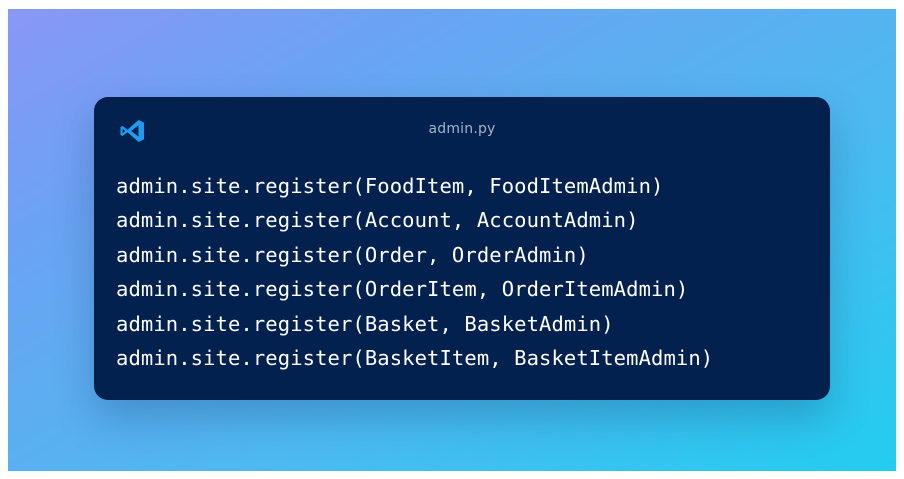 This screenshot has height=479, width=904. Describe the element at coordinates (462, 129) in the screenshot. I see `file-name-title: admin.py` at that location.